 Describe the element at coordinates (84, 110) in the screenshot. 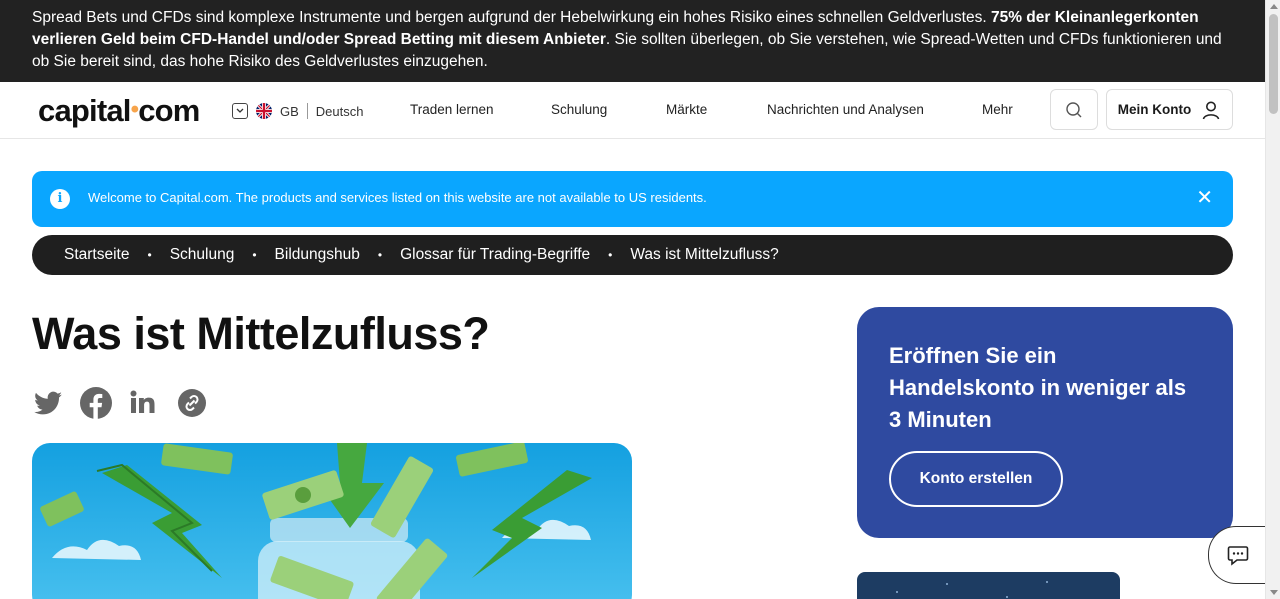

I see `logo-text-left: capital` at that location.